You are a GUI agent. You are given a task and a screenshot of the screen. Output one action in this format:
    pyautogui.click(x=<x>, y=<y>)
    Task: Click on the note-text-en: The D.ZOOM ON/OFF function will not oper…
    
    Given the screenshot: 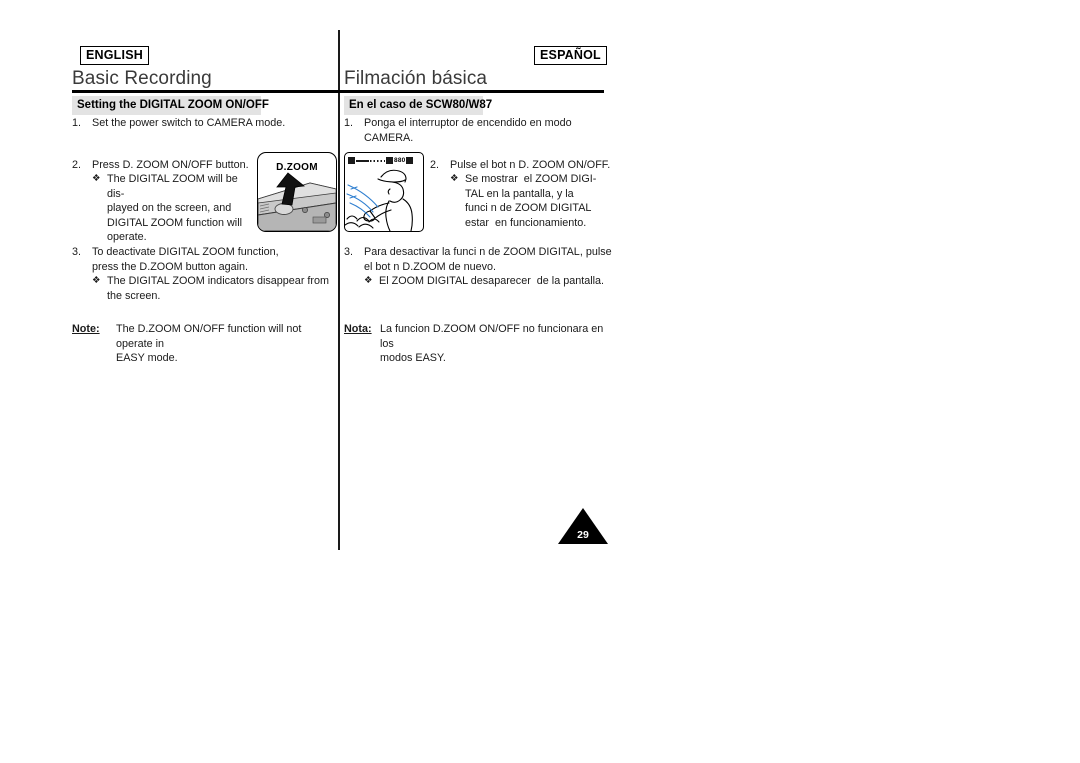 What is the action you would take?
    pyautogui.click(x=209, y=344)
    